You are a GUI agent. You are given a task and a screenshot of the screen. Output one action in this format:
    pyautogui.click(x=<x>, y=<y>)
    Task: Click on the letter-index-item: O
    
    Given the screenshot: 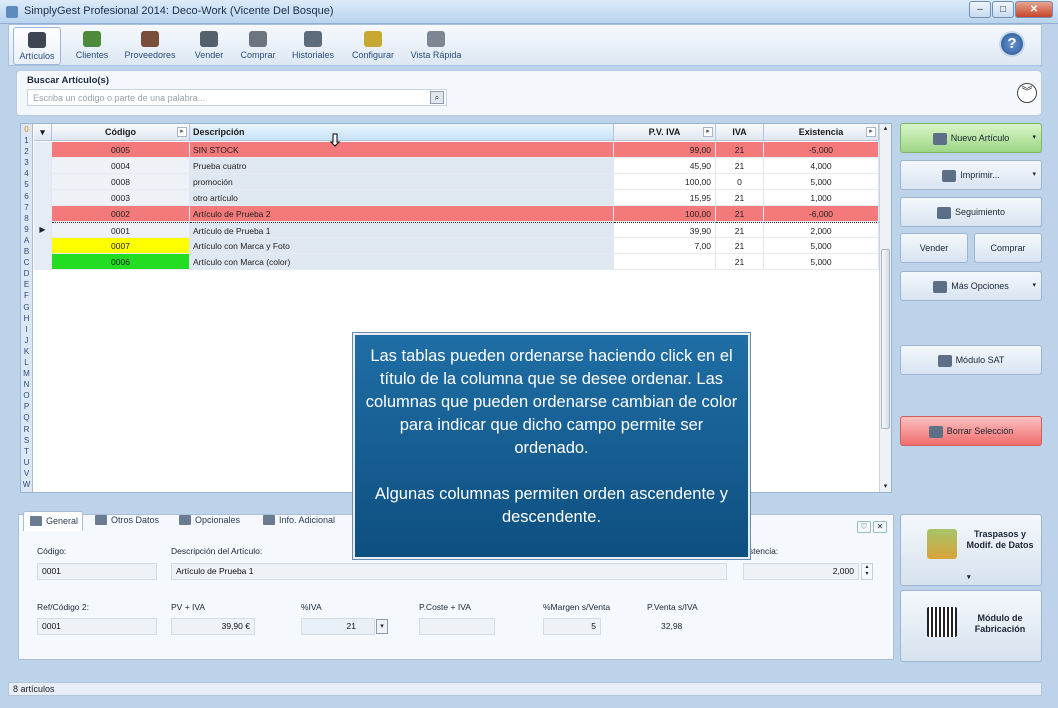 What is the action you would take?
    pyautogui.click(x=26, y=395)
    